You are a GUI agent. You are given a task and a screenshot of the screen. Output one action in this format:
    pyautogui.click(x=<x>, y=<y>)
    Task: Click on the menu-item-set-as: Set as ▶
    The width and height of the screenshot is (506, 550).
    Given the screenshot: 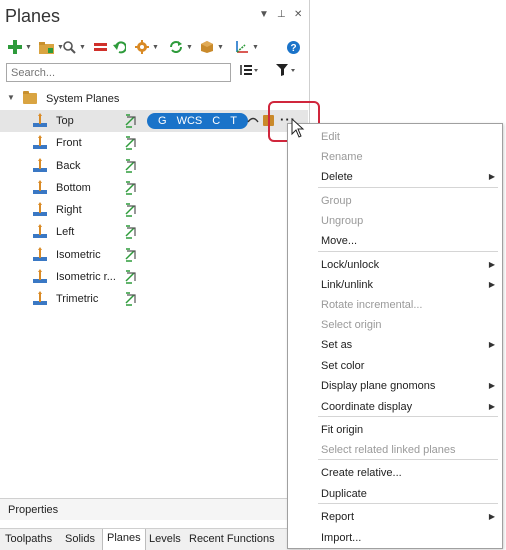 What is the action you would take?
    pyautogui.click(x=395, y=345)
    